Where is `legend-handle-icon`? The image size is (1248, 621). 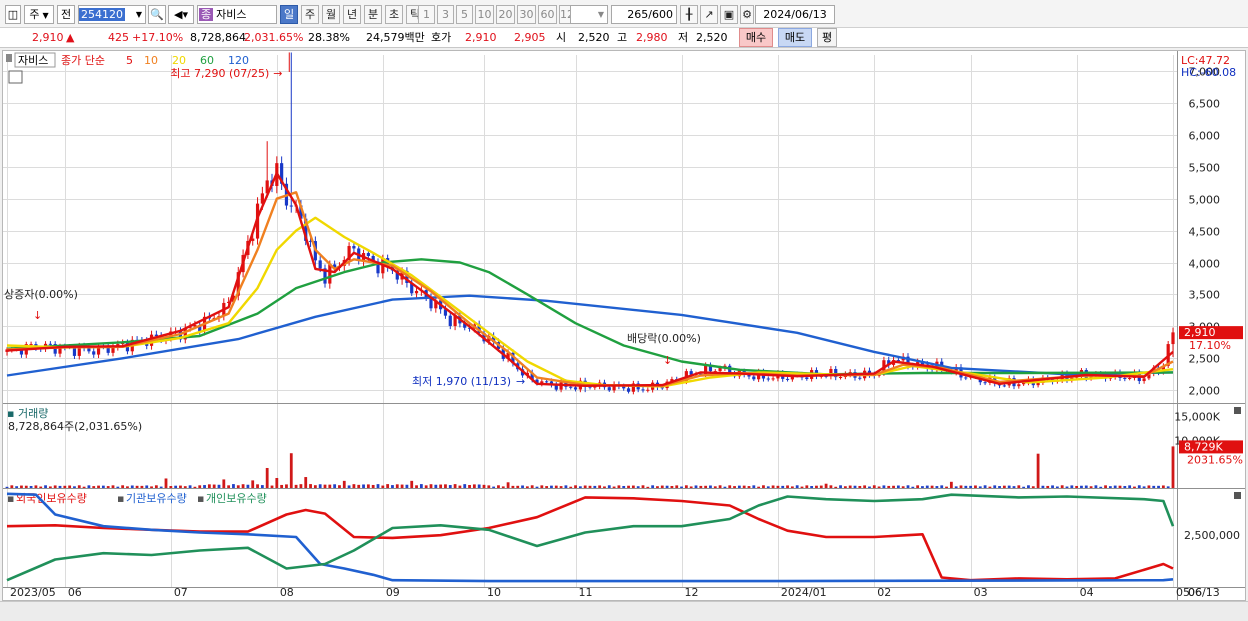 legend-handle-icon is located at coordinates (9, 58).